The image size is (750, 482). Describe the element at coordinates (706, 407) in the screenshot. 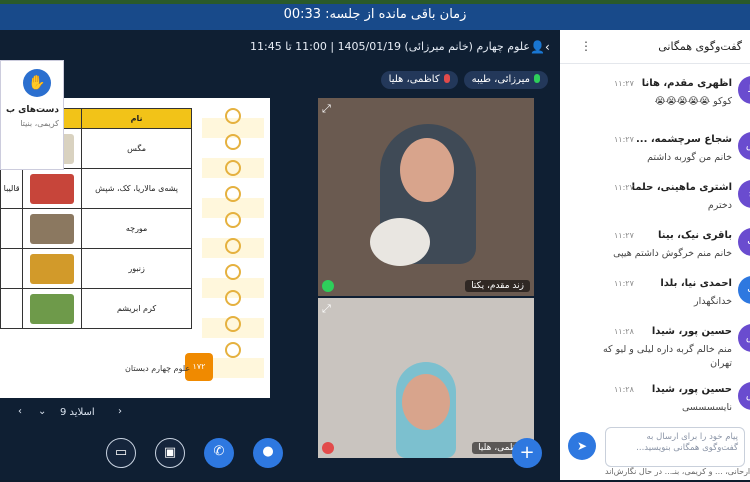

I see `message-text: نایسسسسی` at that location.